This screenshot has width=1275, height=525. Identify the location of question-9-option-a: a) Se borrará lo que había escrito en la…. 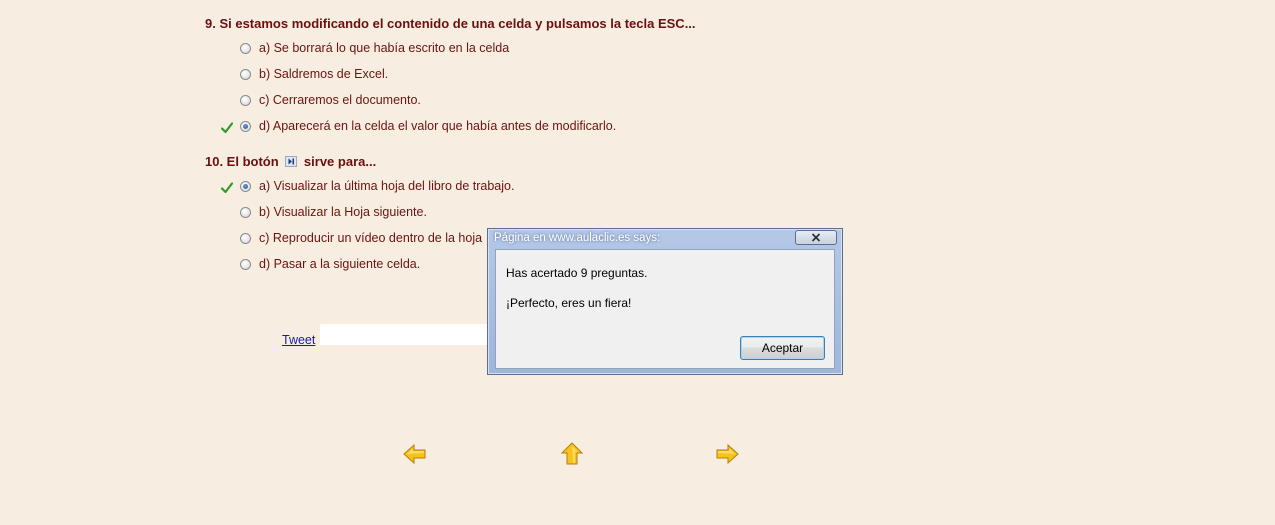
(374, 48).